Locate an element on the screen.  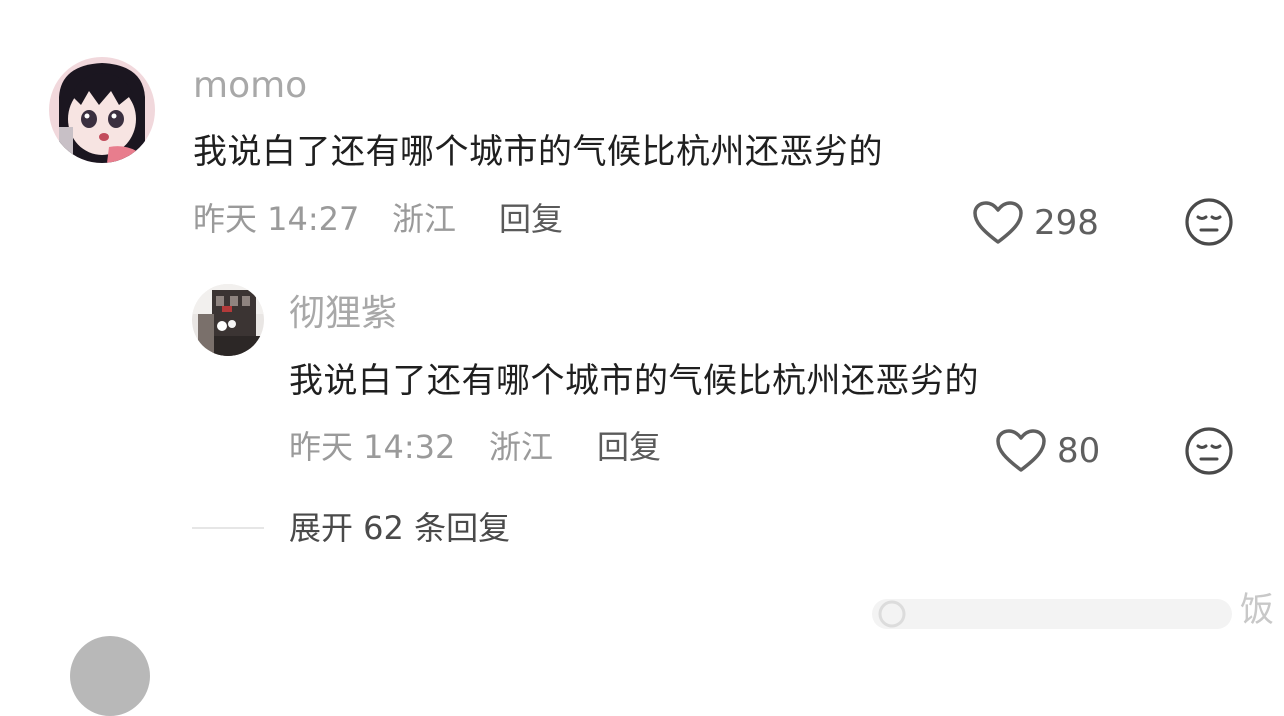
street-photo-avatar-image is located at coordinates (228, 320).